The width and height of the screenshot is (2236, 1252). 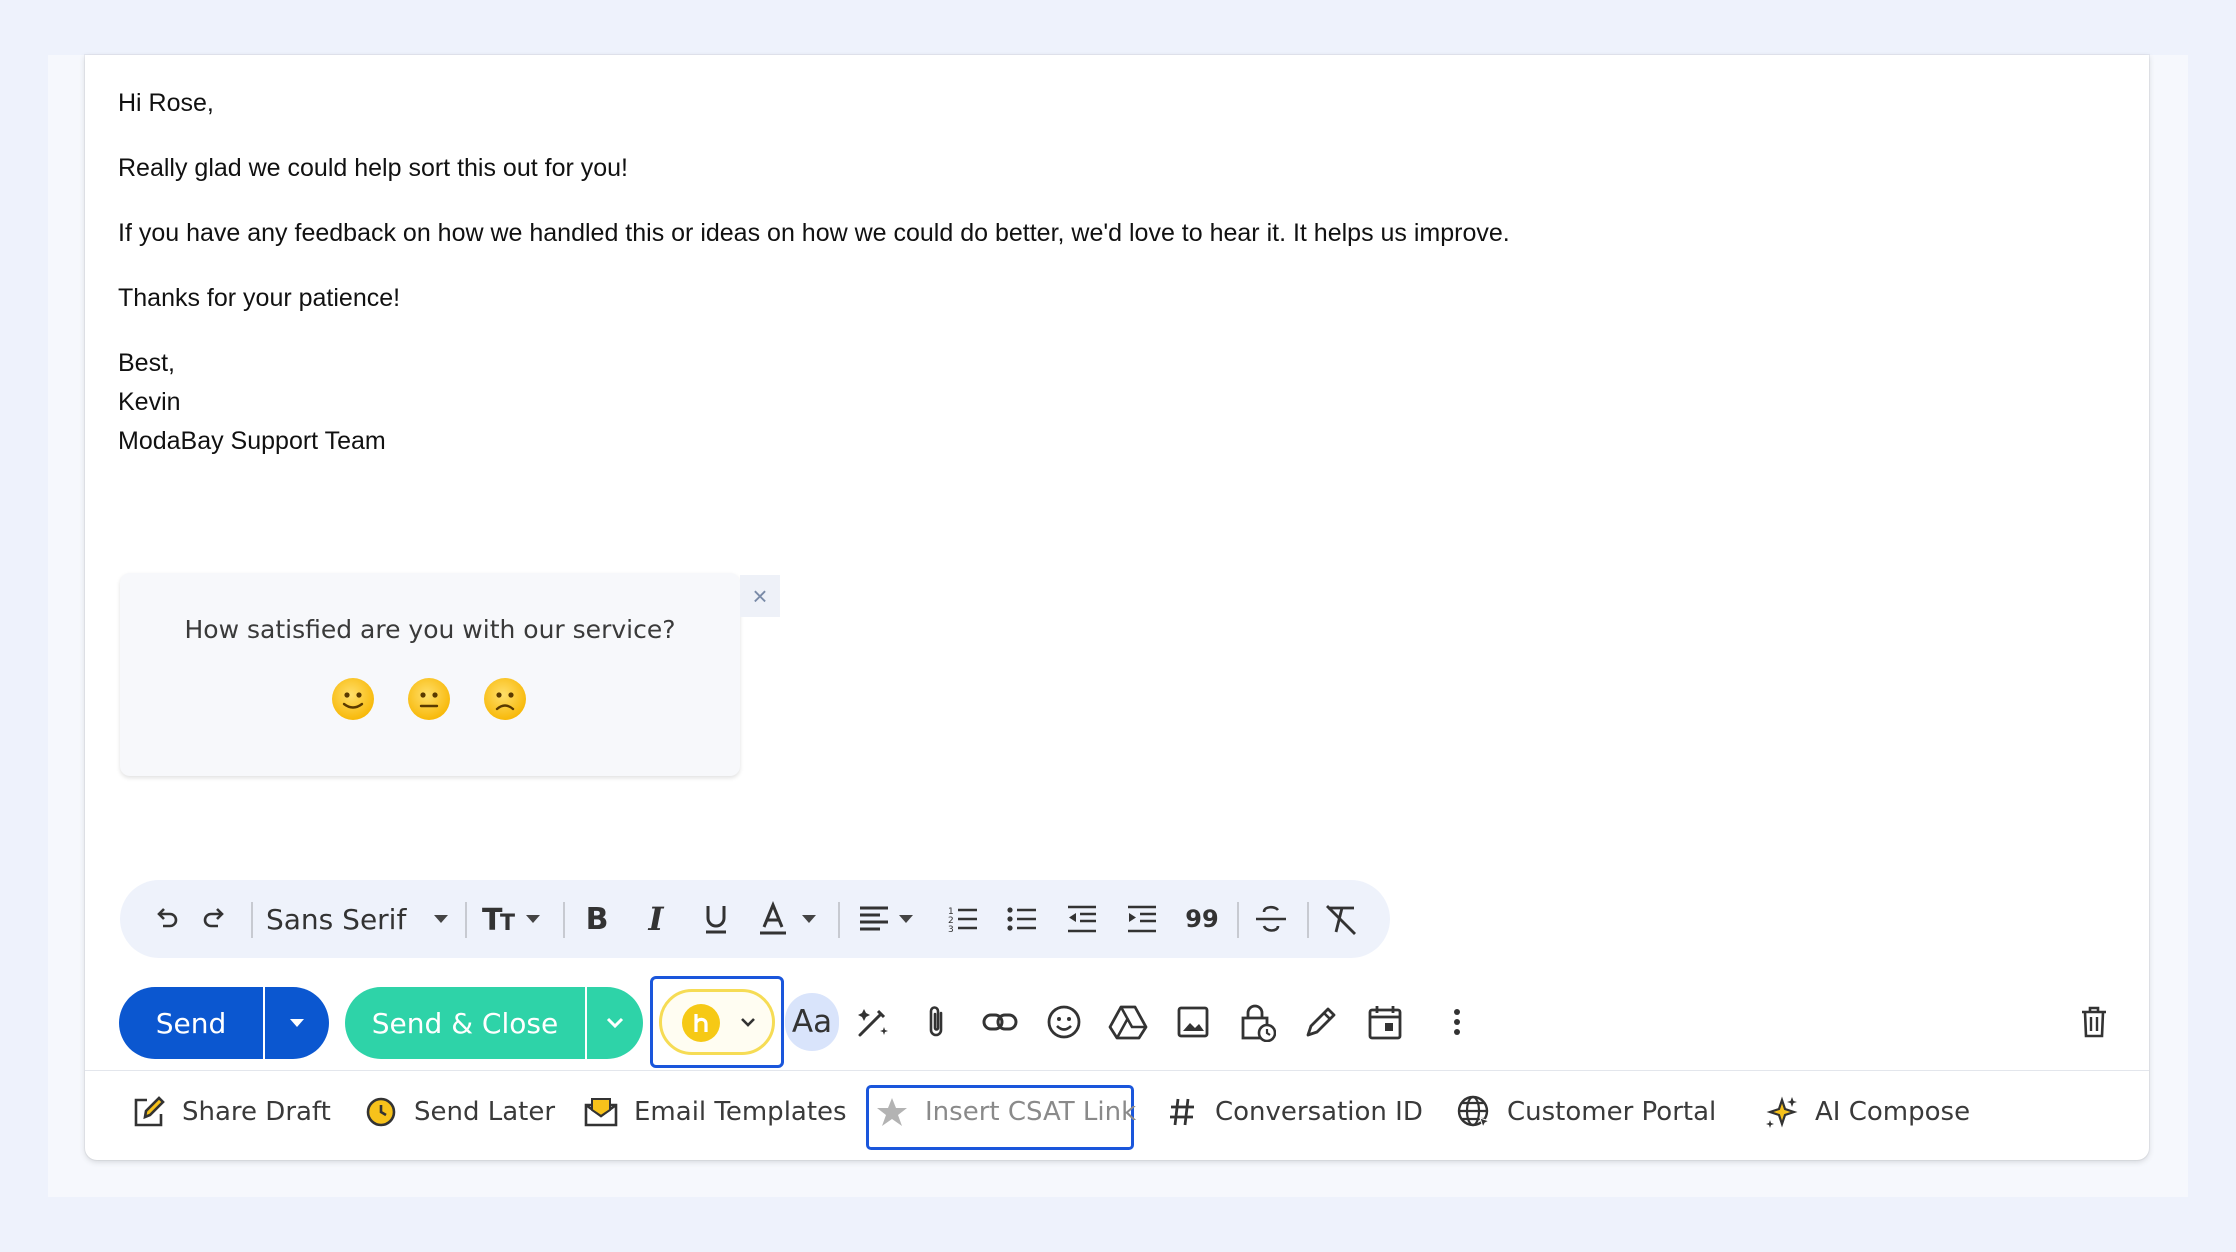 What do you see at coordinates (873, 1022) in the screenshot?
I see `magic-wand-icon` at bounding box center [873, 1022].